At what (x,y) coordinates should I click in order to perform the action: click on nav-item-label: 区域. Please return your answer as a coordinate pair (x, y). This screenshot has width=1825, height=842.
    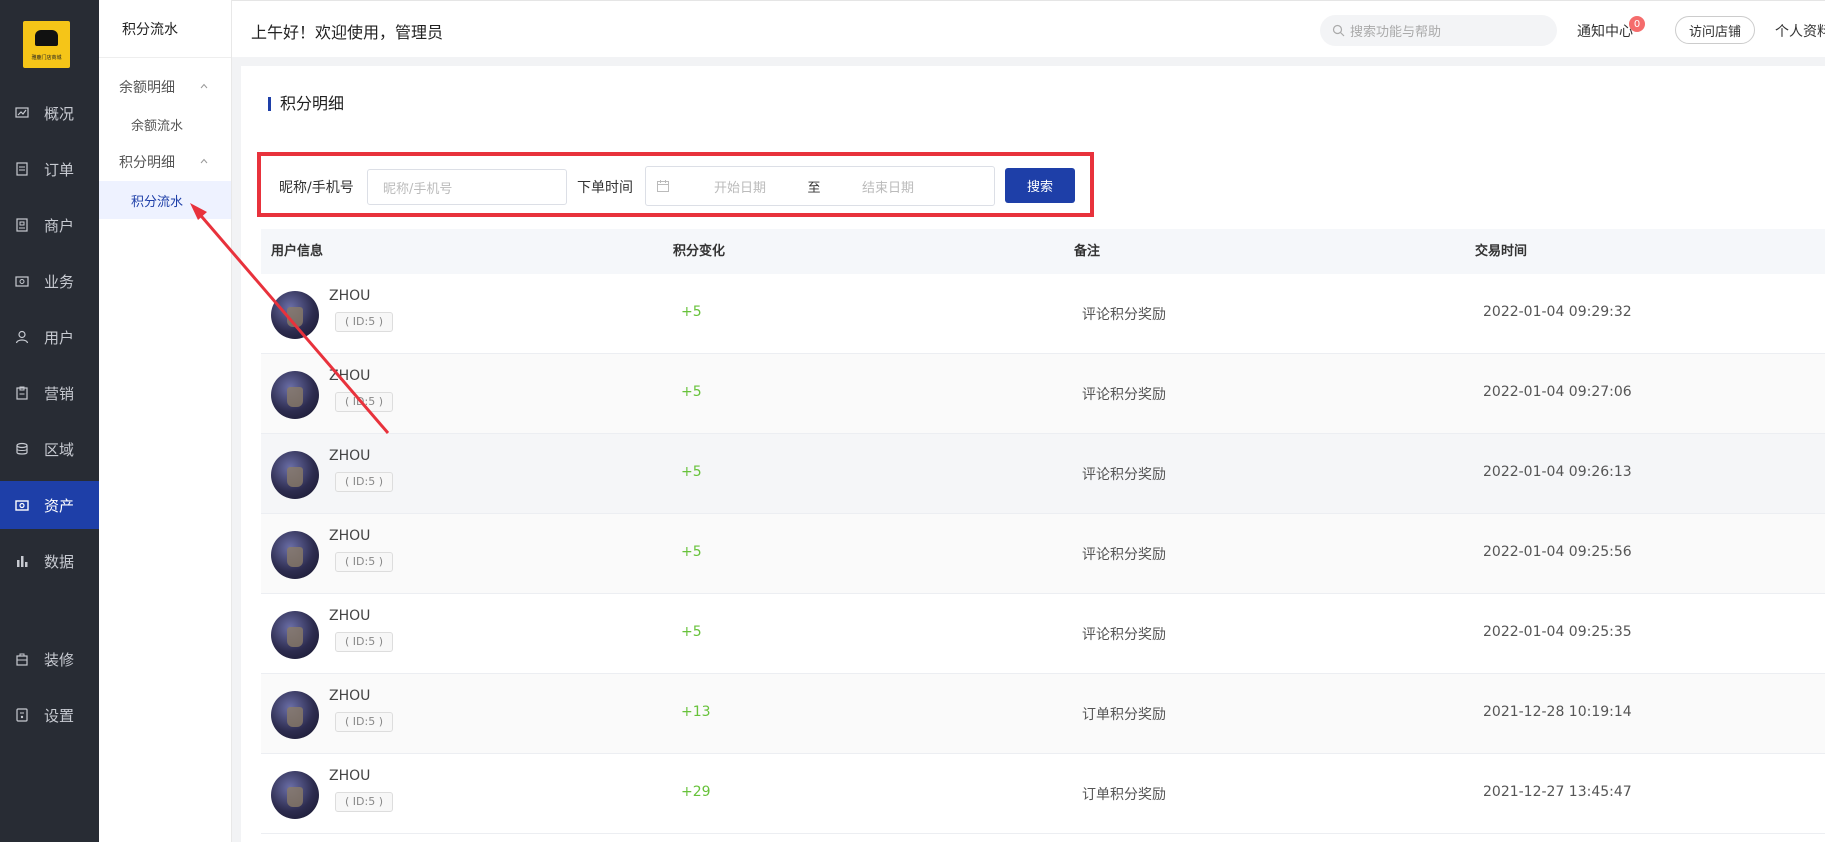
    Looking at the image, I should click on (59, 449).